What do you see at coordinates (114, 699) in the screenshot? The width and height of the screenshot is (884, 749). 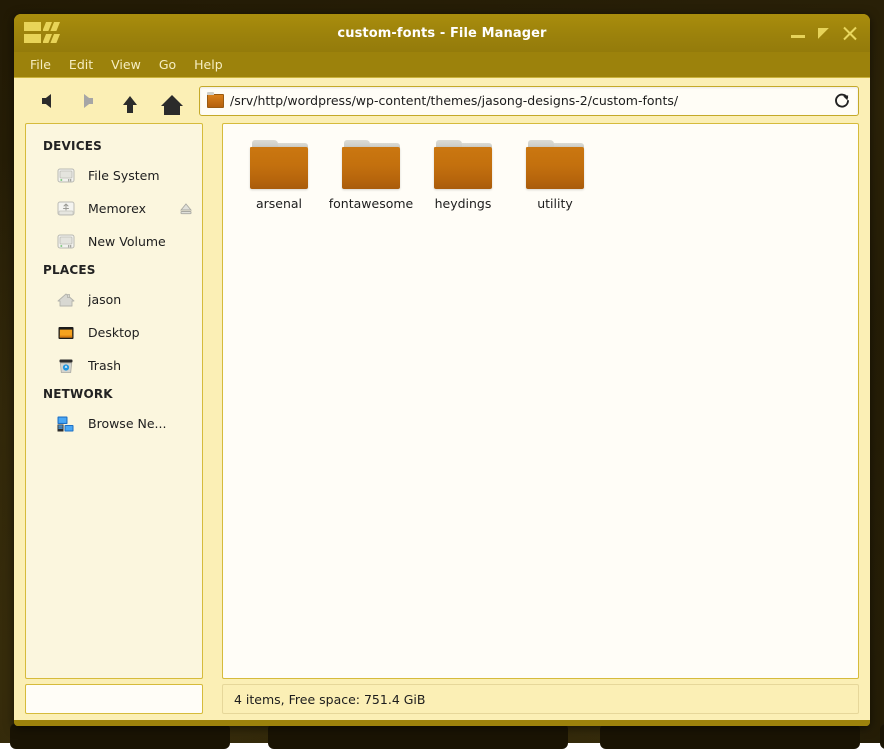 I see `sidebar-footer-panel` at bounding box center [114, 699].